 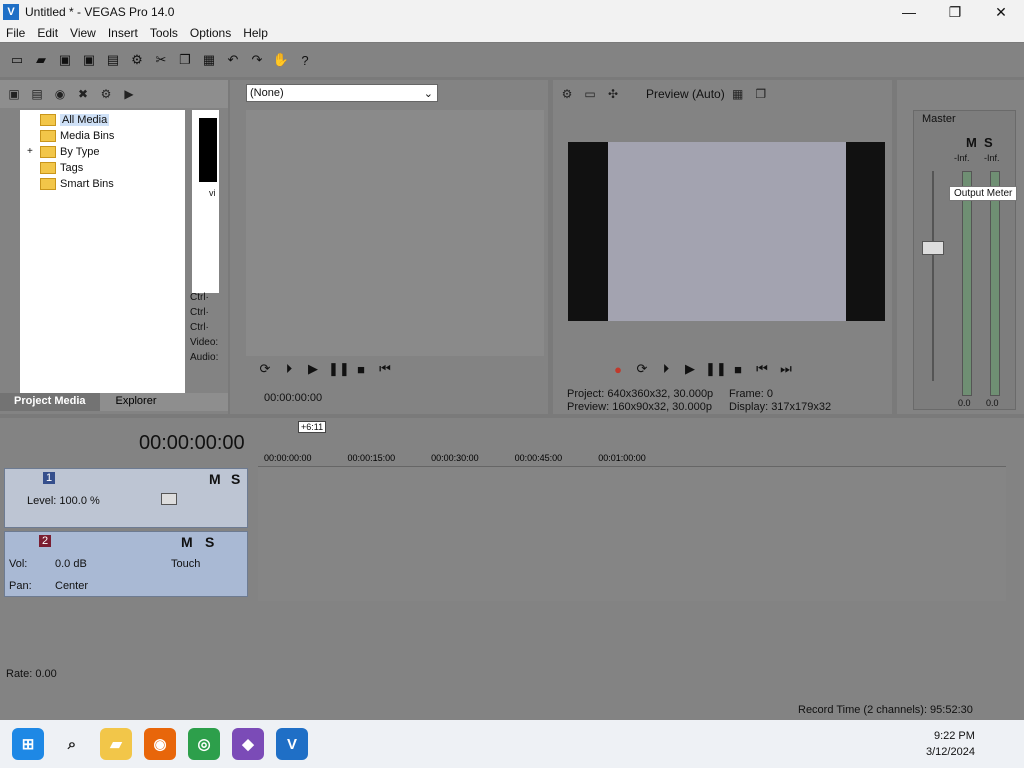 What do you see at coordinates (116, 744) in the screenshot?
I see `file-explorer-icon: ▰` at bounding box center [116, 744].